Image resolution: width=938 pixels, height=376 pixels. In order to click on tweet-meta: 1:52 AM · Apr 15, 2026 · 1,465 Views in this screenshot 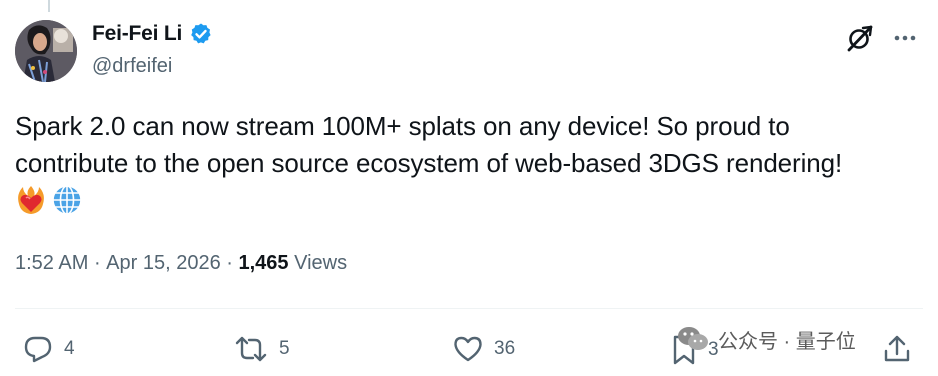, I will do `click(181, 263)`.